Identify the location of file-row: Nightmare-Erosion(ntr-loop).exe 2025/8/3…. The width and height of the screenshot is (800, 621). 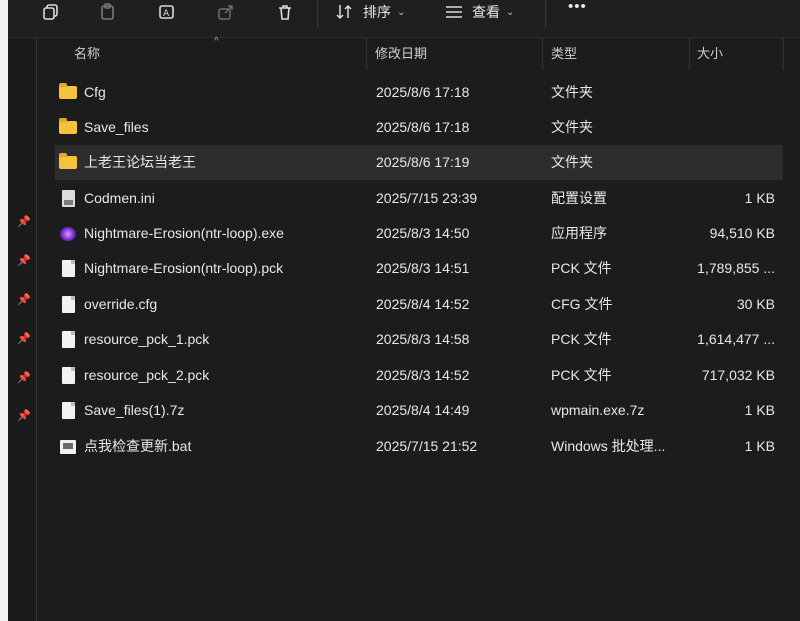
(419, 233).